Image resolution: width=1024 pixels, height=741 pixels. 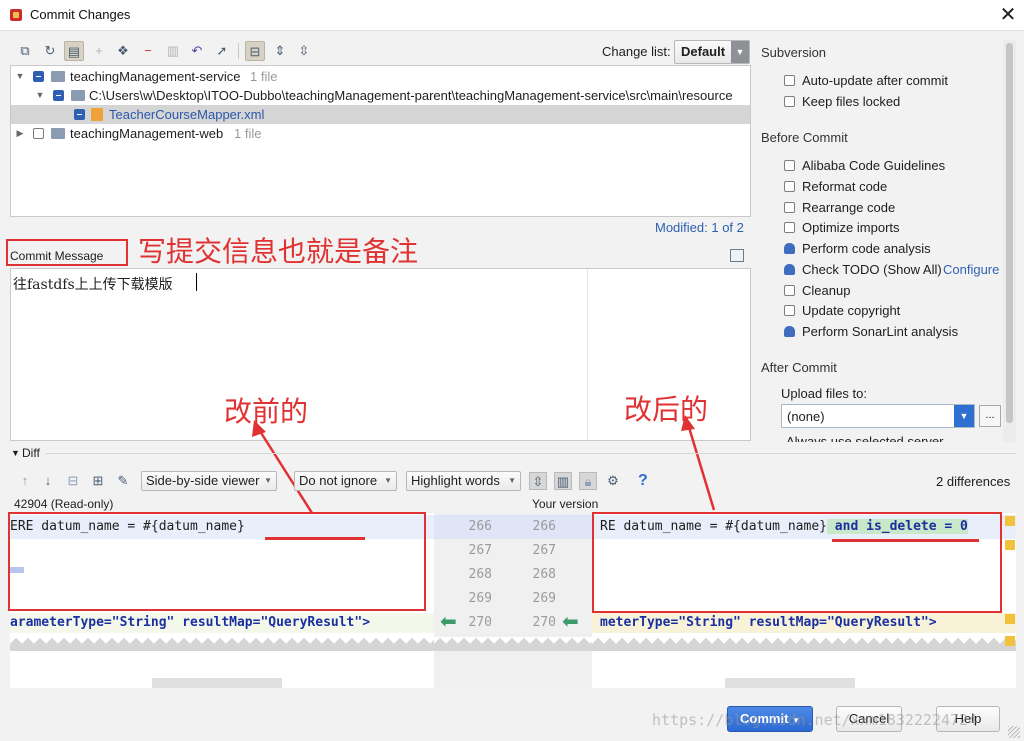 I want to click on annotation-box-after, so click(x=797, y=562).